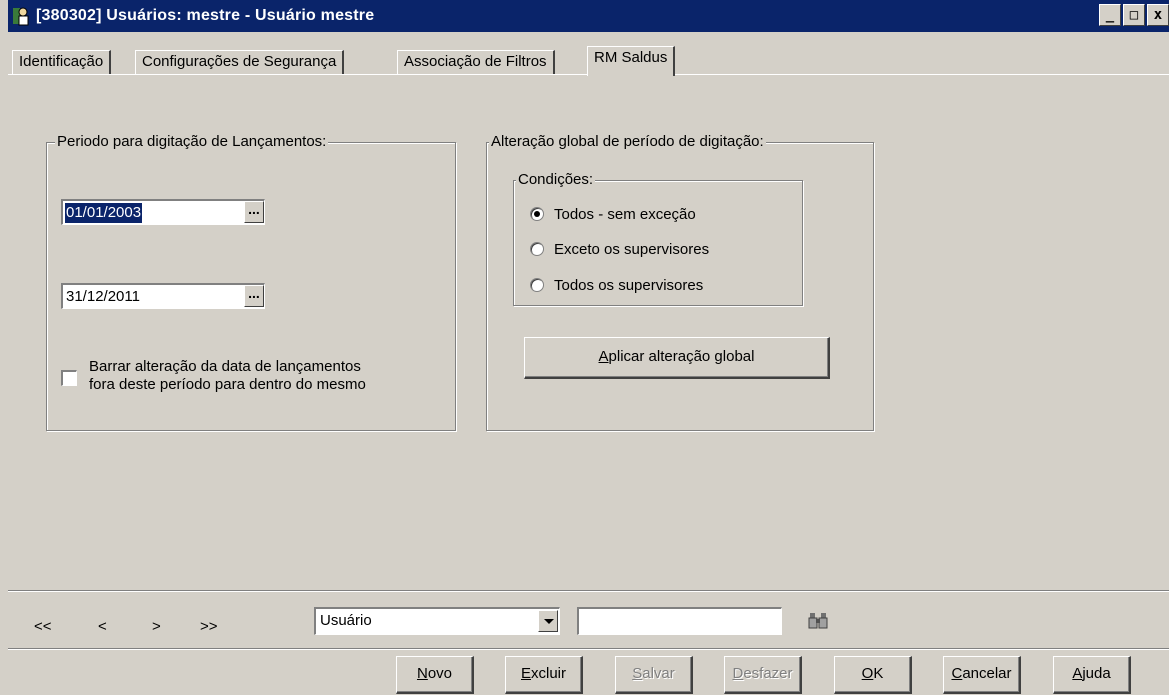  I want to click on new-button: Novo, so click(435, 675).